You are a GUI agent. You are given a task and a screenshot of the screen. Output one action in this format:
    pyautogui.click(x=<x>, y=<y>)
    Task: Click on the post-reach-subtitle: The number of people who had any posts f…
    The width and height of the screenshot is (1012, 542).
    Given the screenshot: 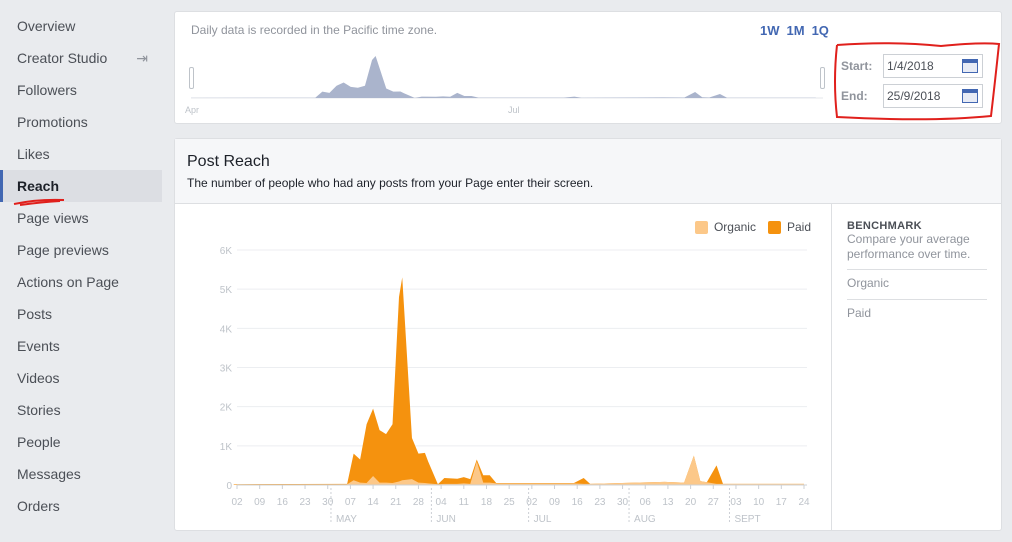 What is the action you would take?
    pyautogui.click(x=390, y=183)
    